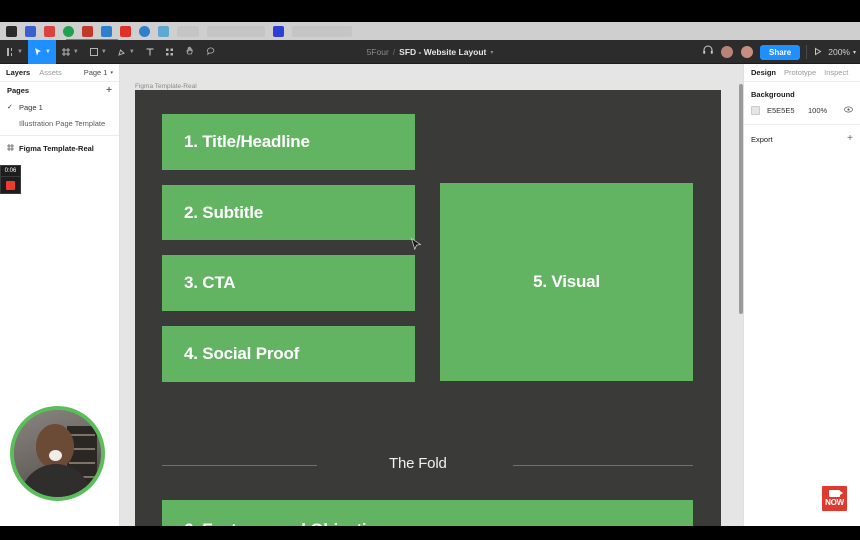  I want to click on frame-layer-icon, so click(10, 148).